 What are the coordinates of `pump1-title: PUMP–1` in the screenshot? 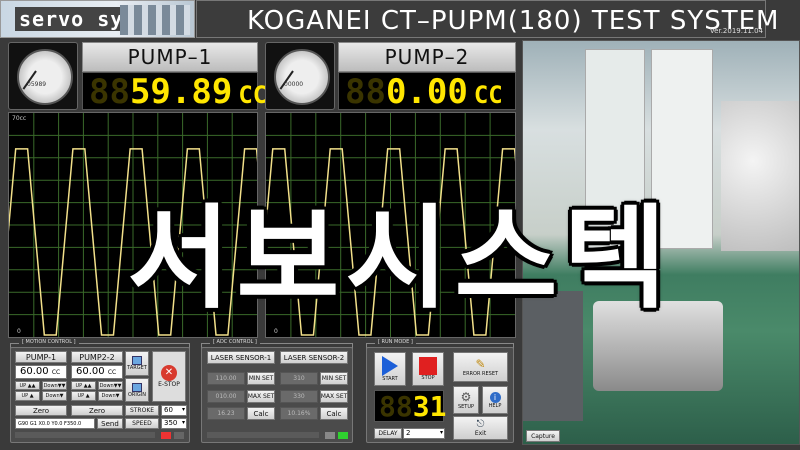 It's located at (170, 57).